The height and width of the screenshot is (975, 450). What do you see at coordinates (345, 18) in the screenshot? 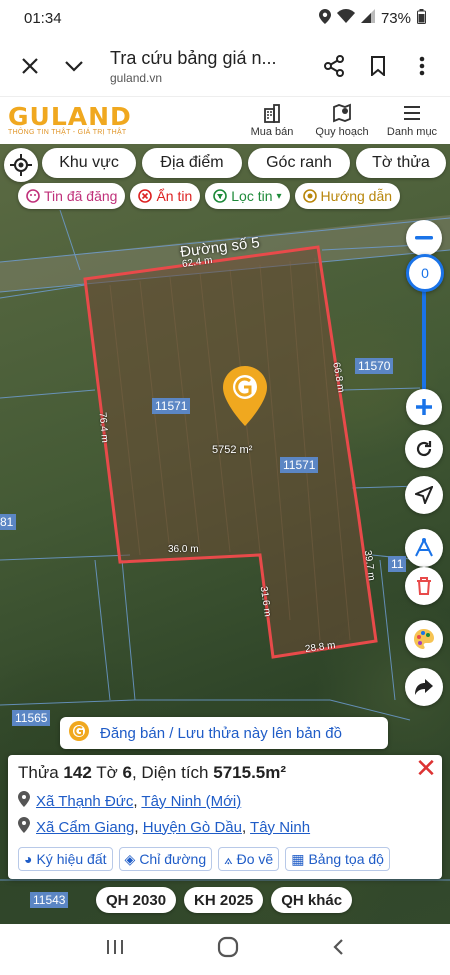
I see `wifi-icon` at bounding box center [345, 18].